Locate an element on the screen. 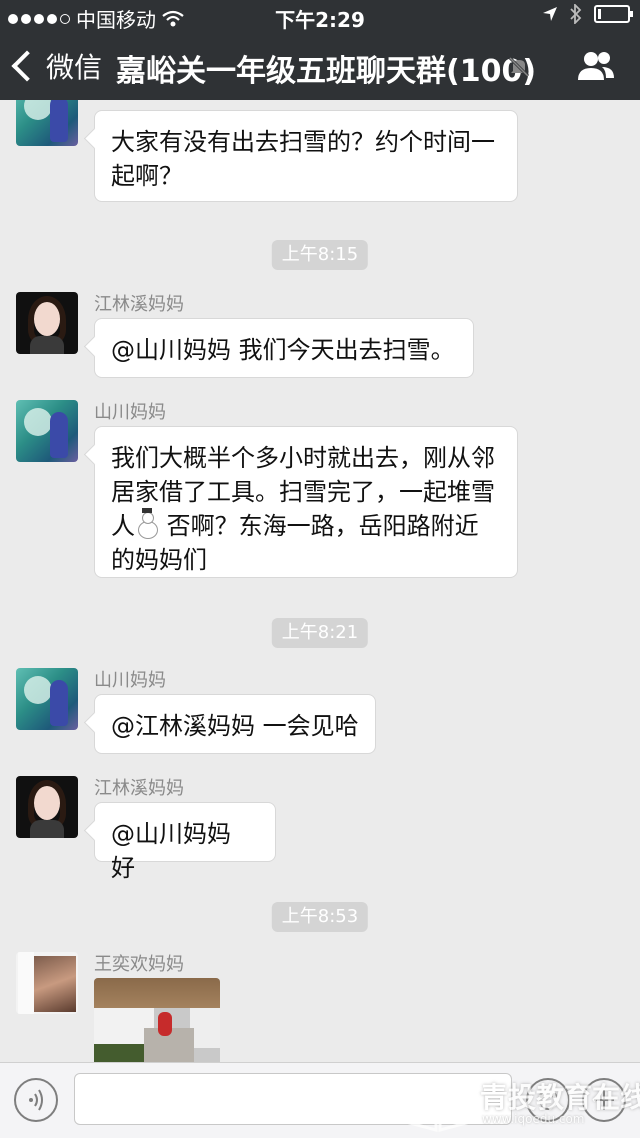  message-text: 居家借了工具。扫雪完了，一起堆雪 is located at coordinates (303, 492).